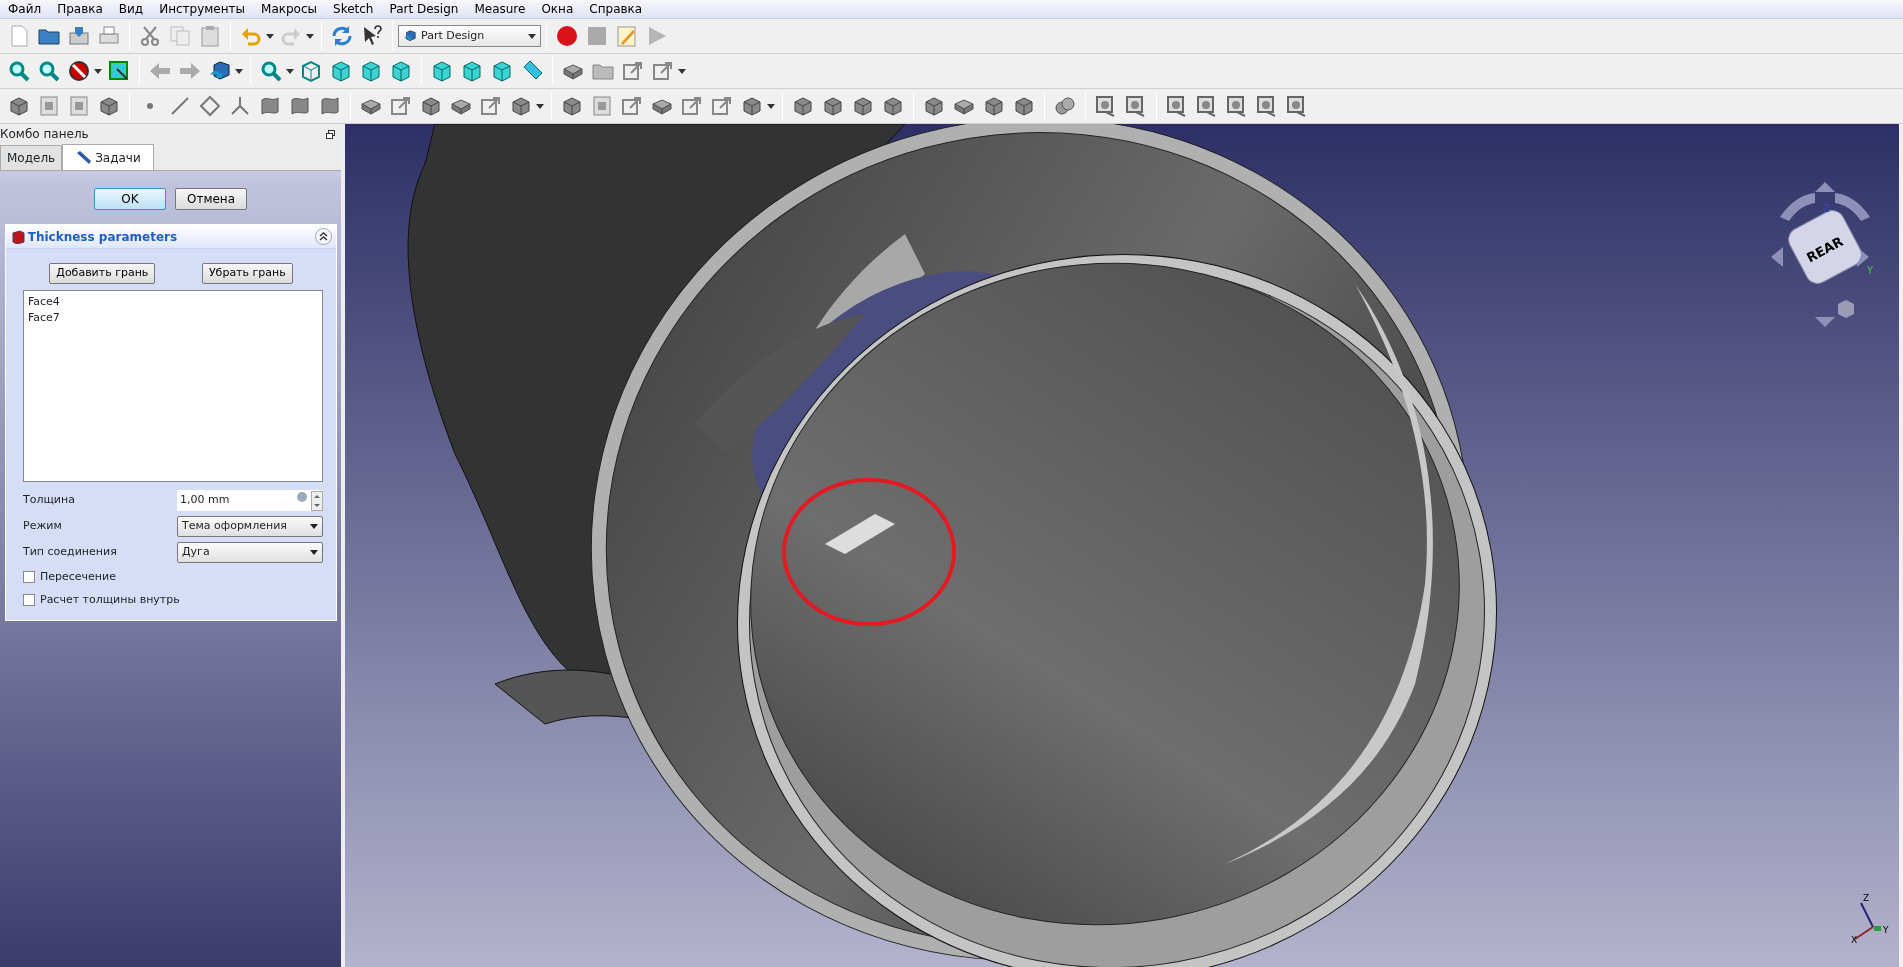 This screenshot has height=967, width=1903. What do you see at coordinates (424, 9) in the screenshot?
I see `menu-item: Part Design` at bounding box center [424, 9].